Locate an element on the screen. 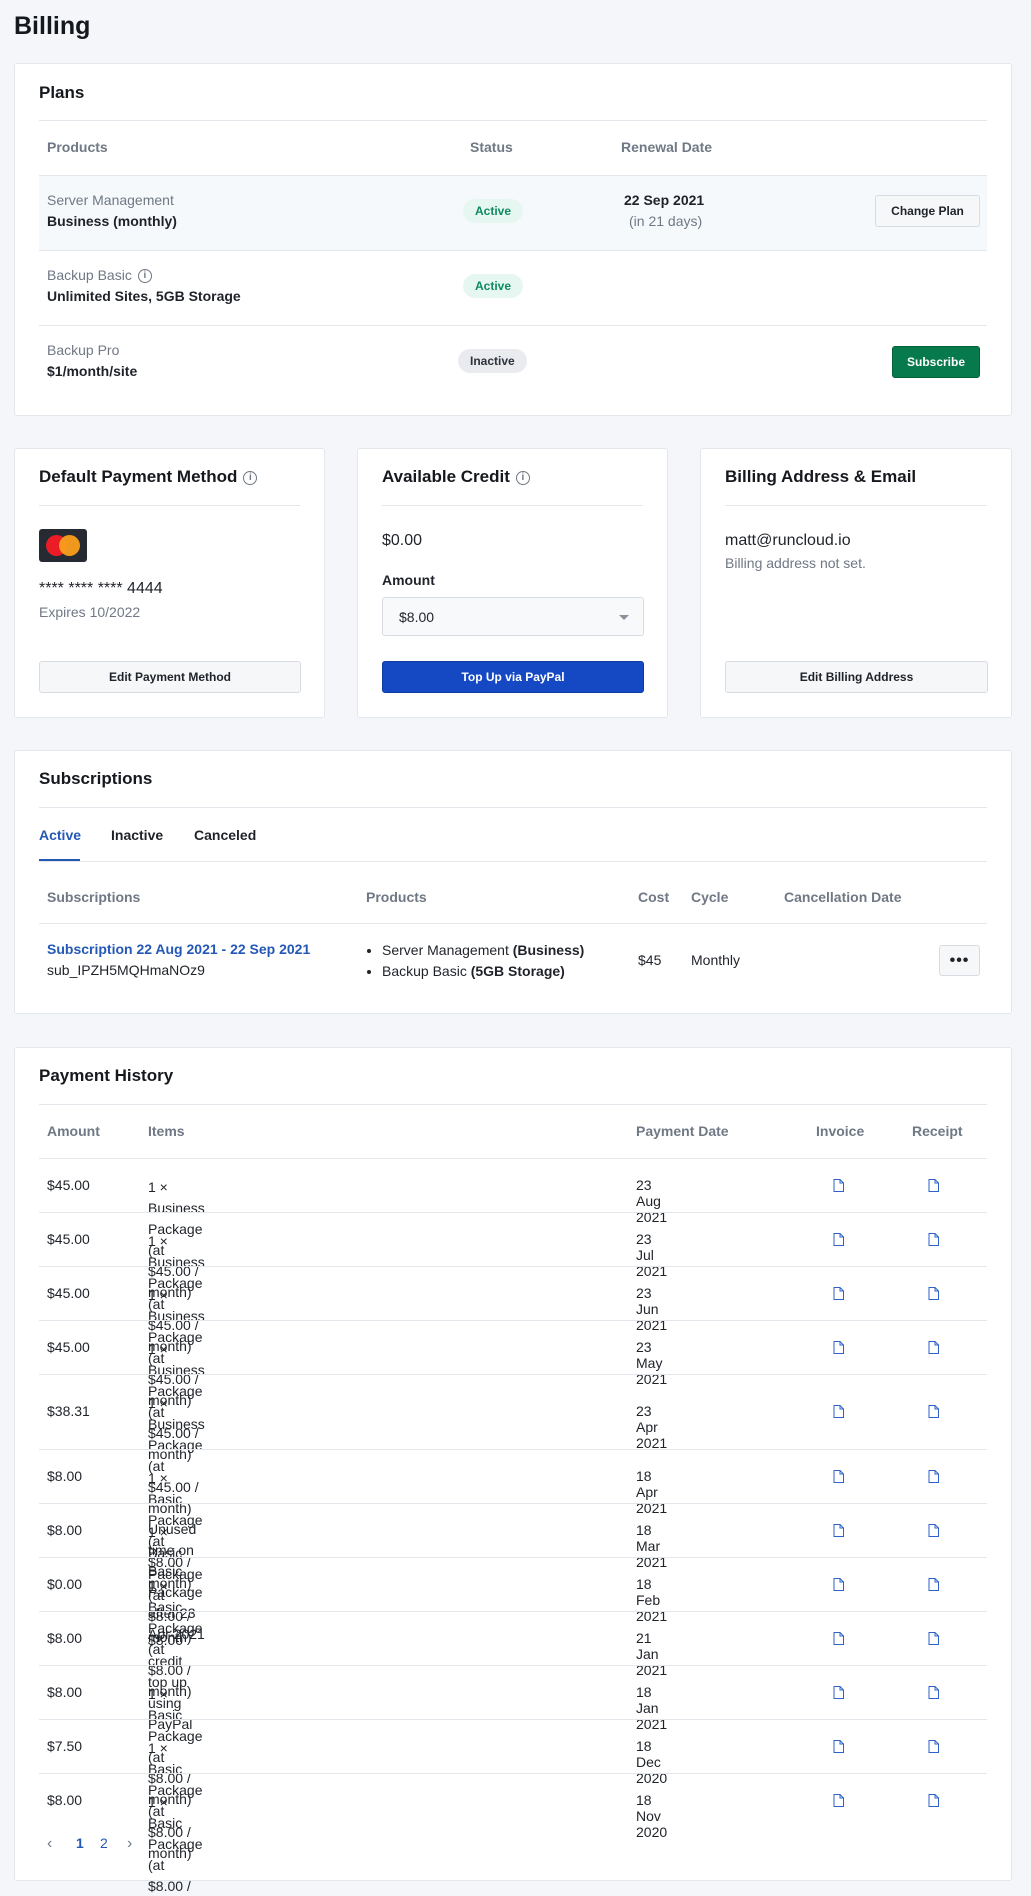  tab-inactive: Inactive is located at coordinates (137, 835).